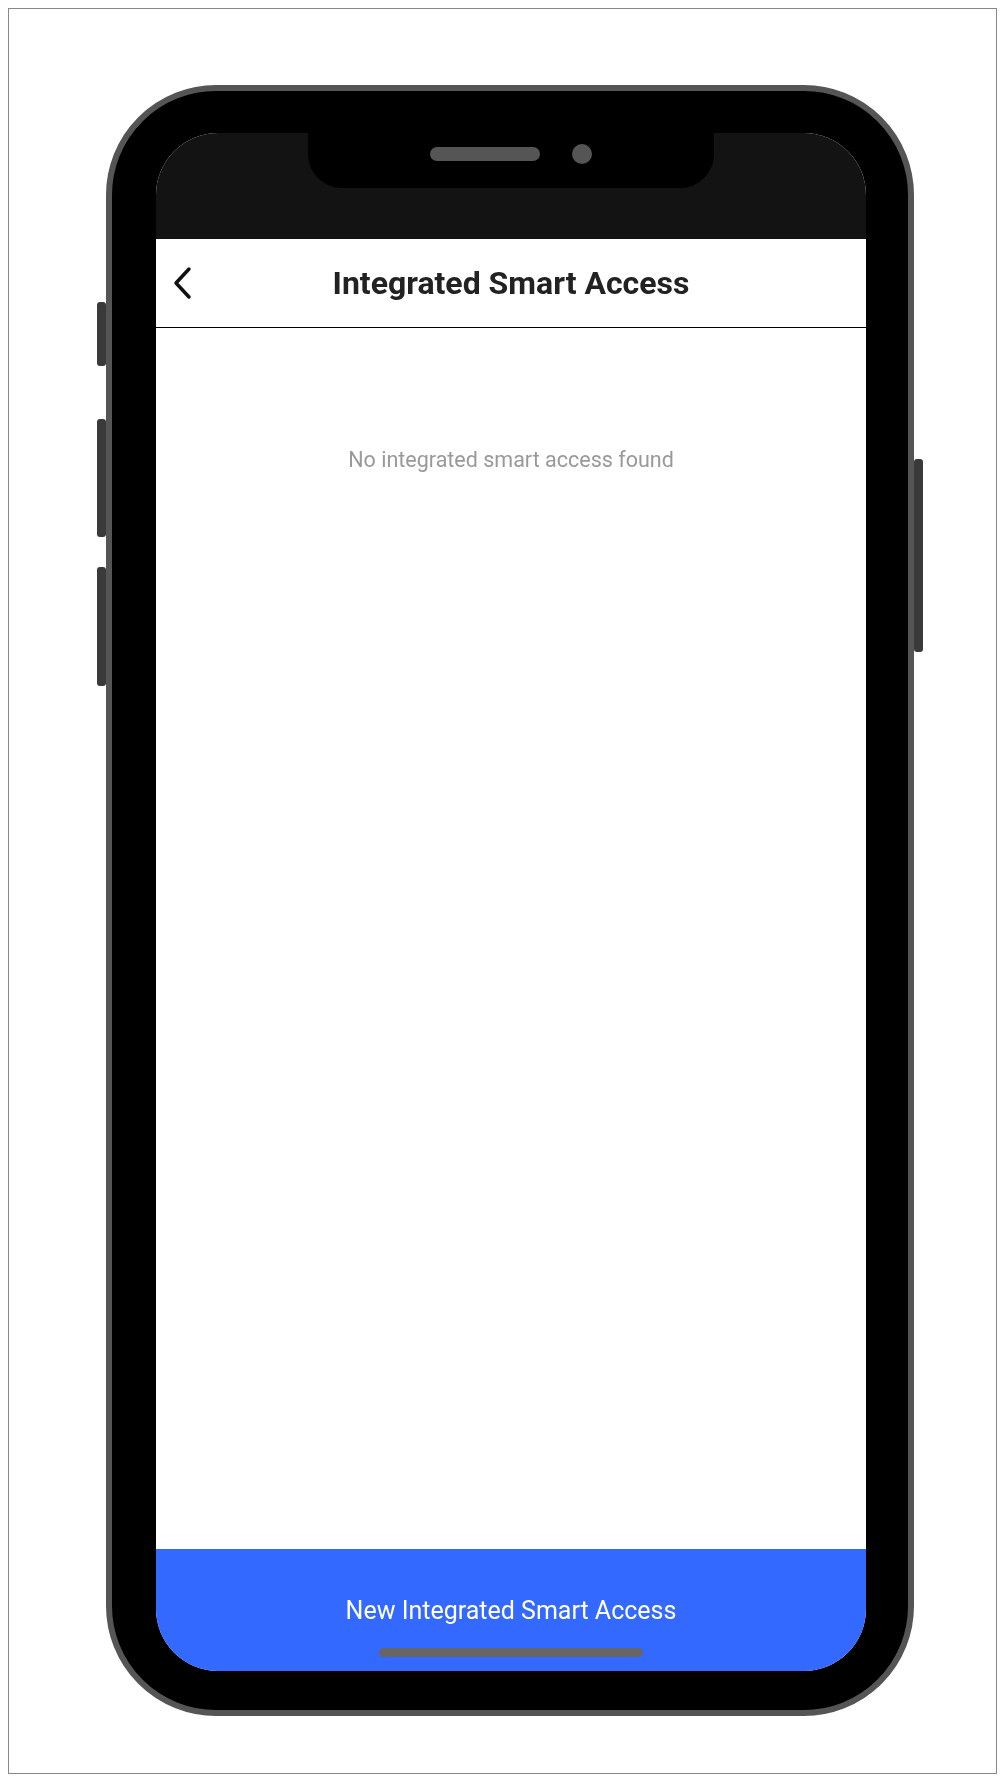 This screenshot has width=1005, height=1784. Describe the element at coordinates (182, 283) in the screenshot. I see `back-icon` at that location.